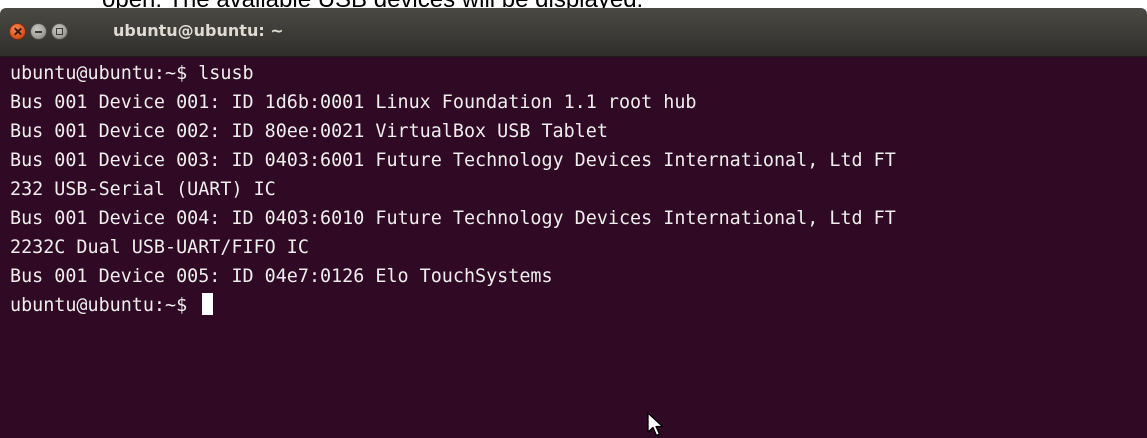  I want to click on terminal-prompt-line: ubuntu@ubuntu:~$, so click(112, 305).